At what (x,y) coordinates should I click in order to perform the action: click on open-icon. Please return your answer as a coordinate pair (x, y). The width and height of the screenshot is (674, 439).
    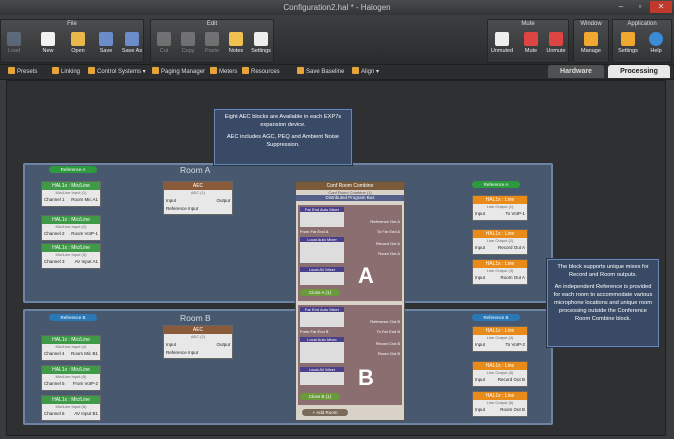
    Looking at the image, I should click on (78, 39).